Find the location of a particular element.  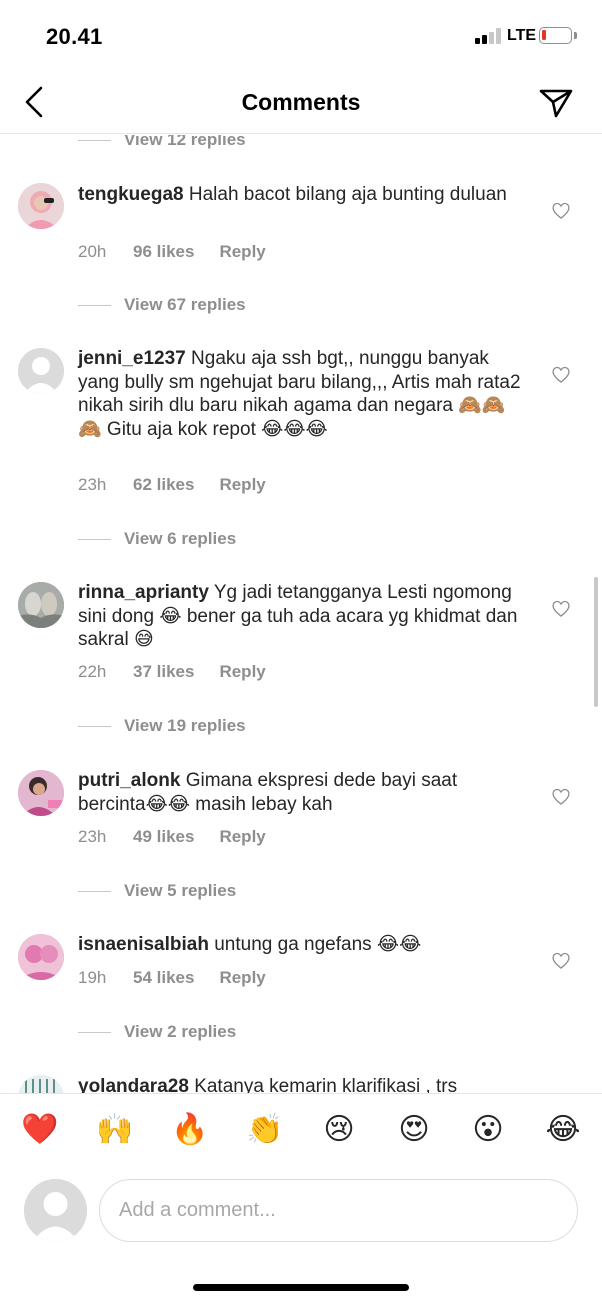

battery-nub is located at coordinates (575, 35).